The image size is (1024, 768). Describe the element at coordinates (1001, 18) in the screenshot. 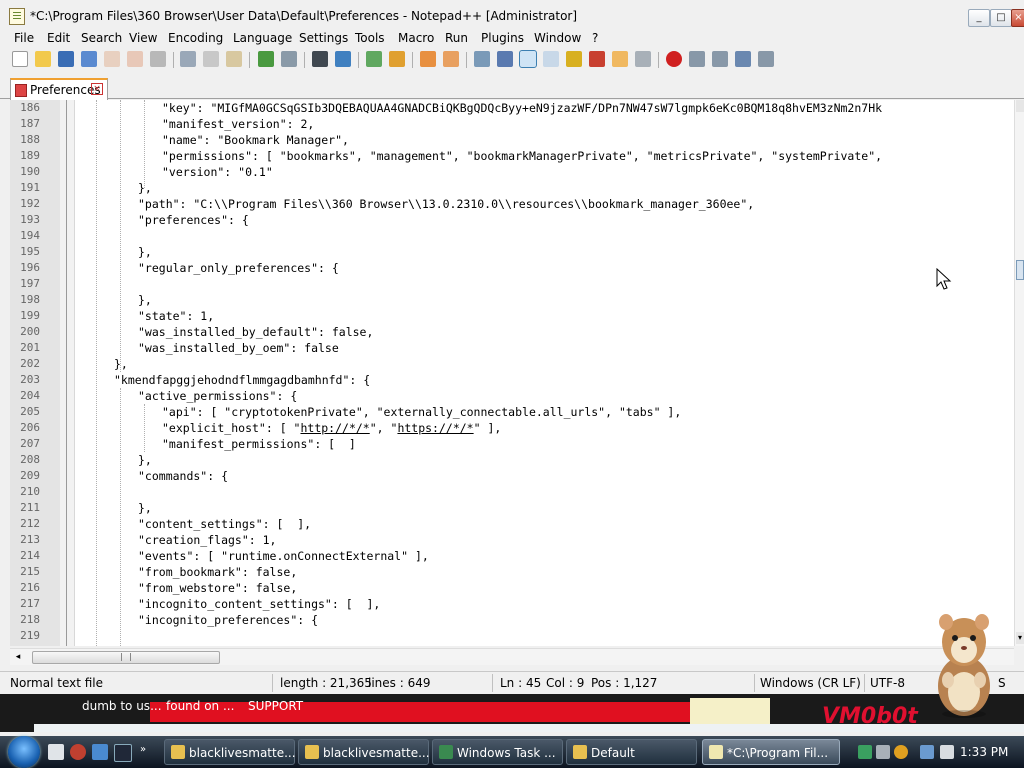

I see `maximize-button: □` at that location.